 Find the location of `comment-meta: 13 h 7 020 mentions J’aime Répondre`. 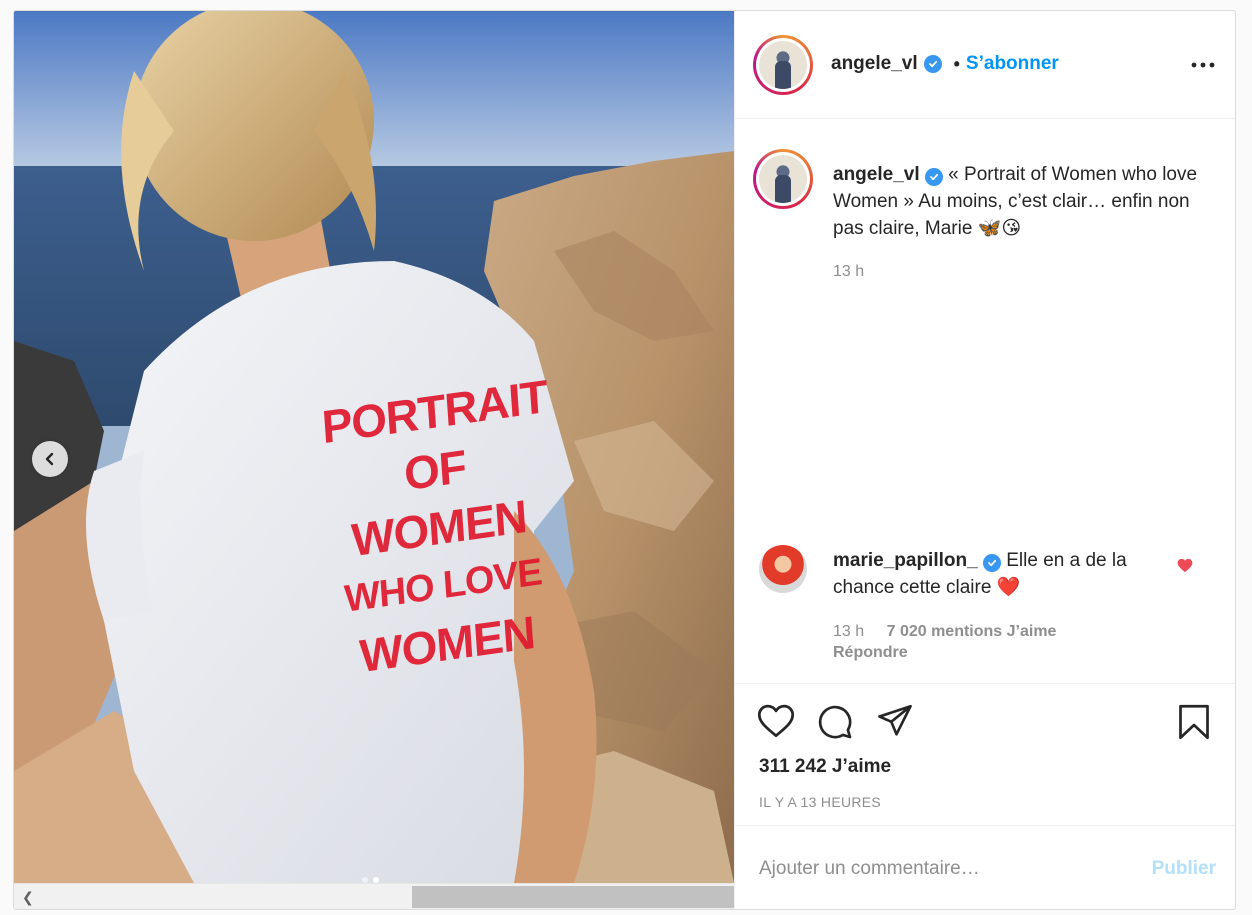

comment-meta: 13 h 7 020 mentions J’aime Répondre is located at coordinates (944, 642).